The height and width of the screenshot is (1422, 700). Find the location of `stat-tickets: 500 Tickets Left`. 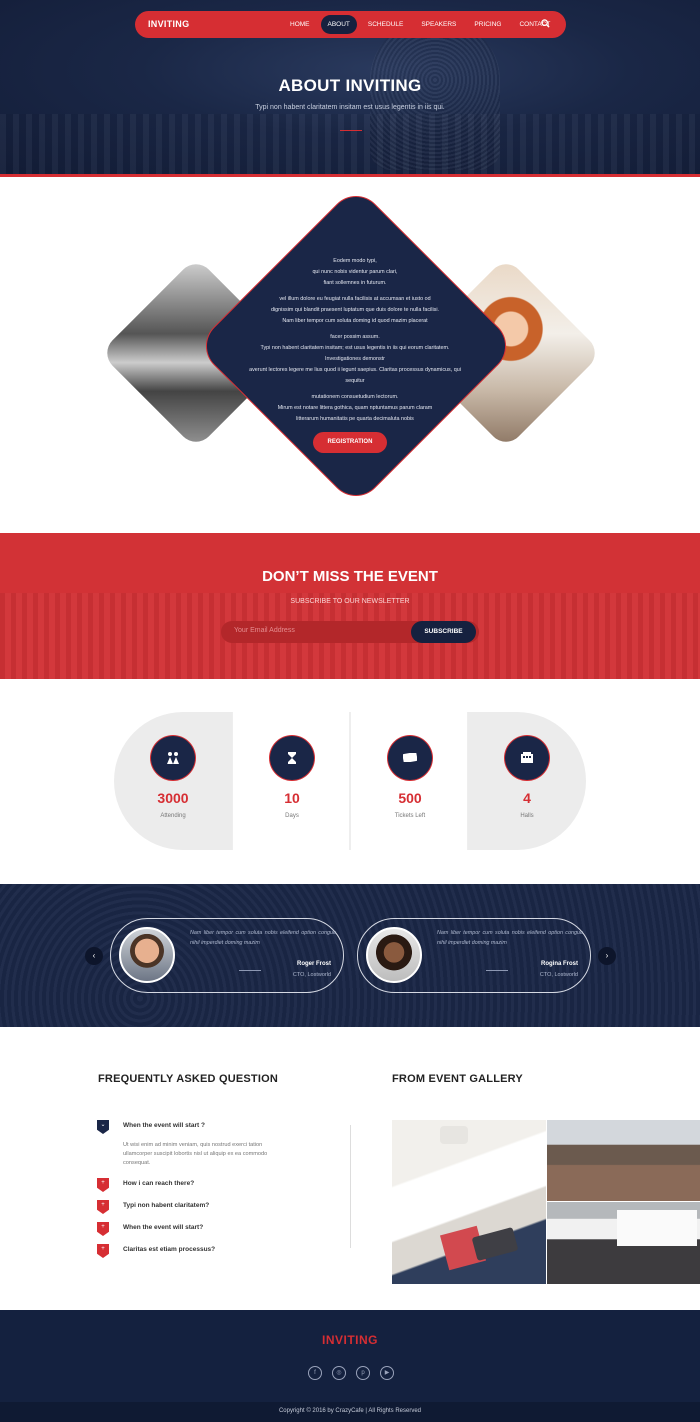

stat-tickets: 500 Tickets Left is located at coordinates (409, 781).